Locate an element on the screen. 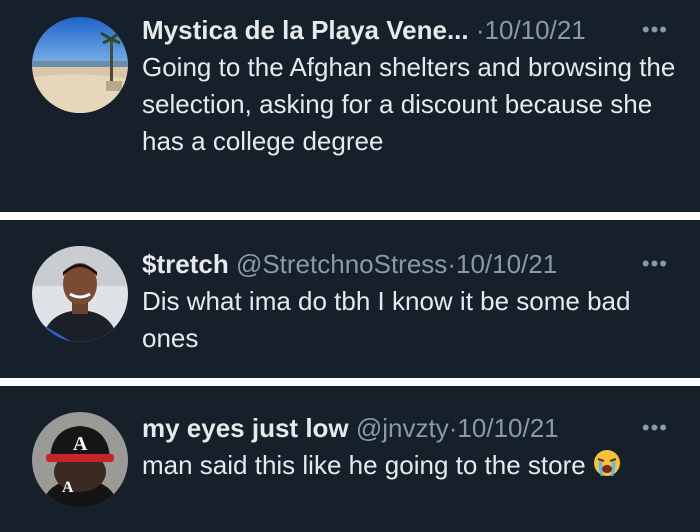  beach-avatar-image is located at coordinates (80, 65).